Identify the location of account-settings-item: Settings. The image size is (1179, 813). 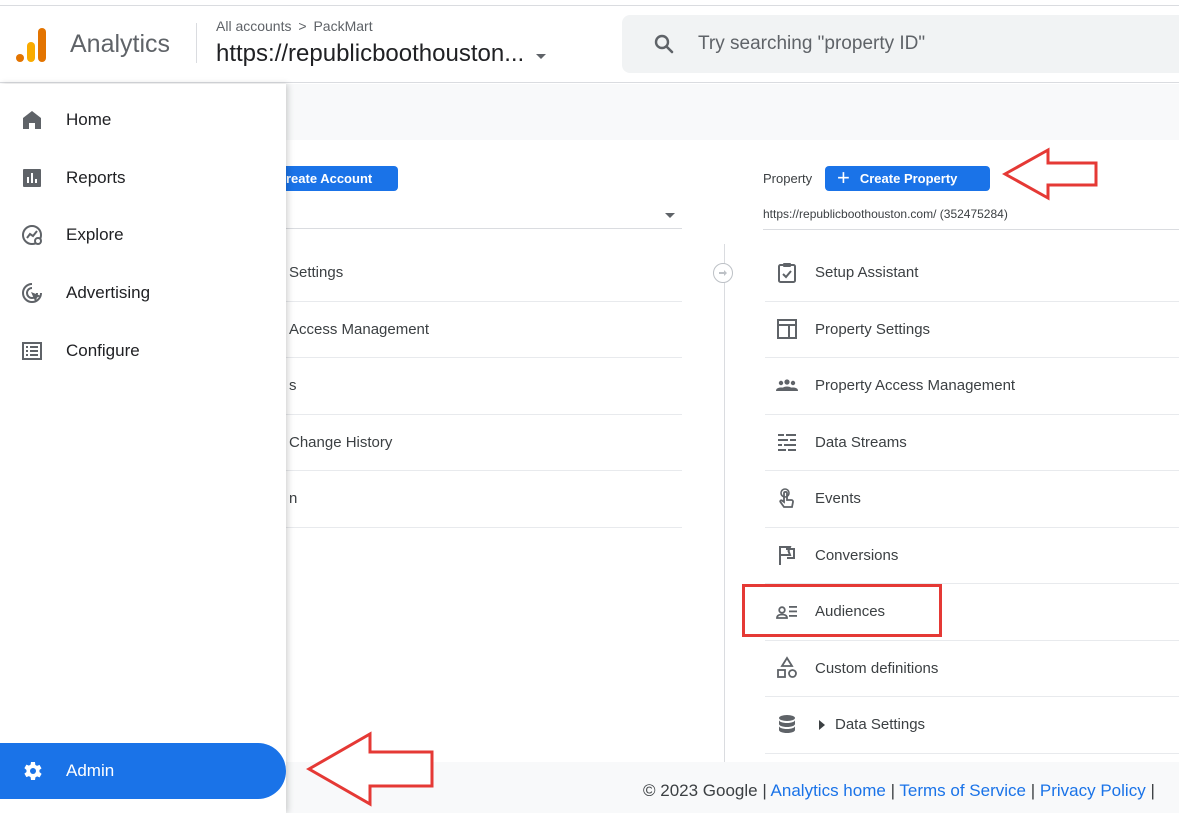
(484, 273).